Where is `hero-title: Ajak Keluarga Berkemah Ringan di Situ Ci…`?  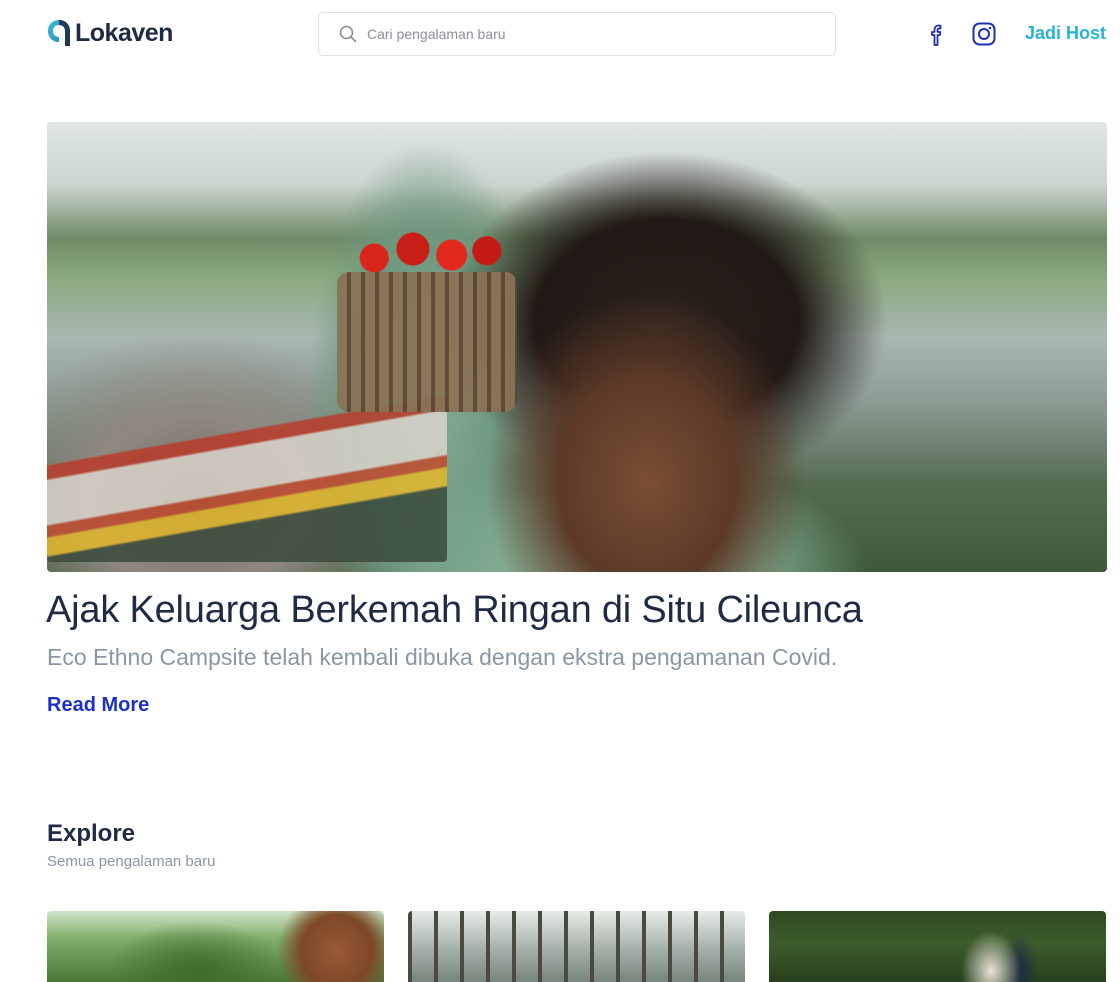 hero-title: Ajak Keluarga Berkemah Ringan di Situ Ci… is located at coordinates (454, 610).